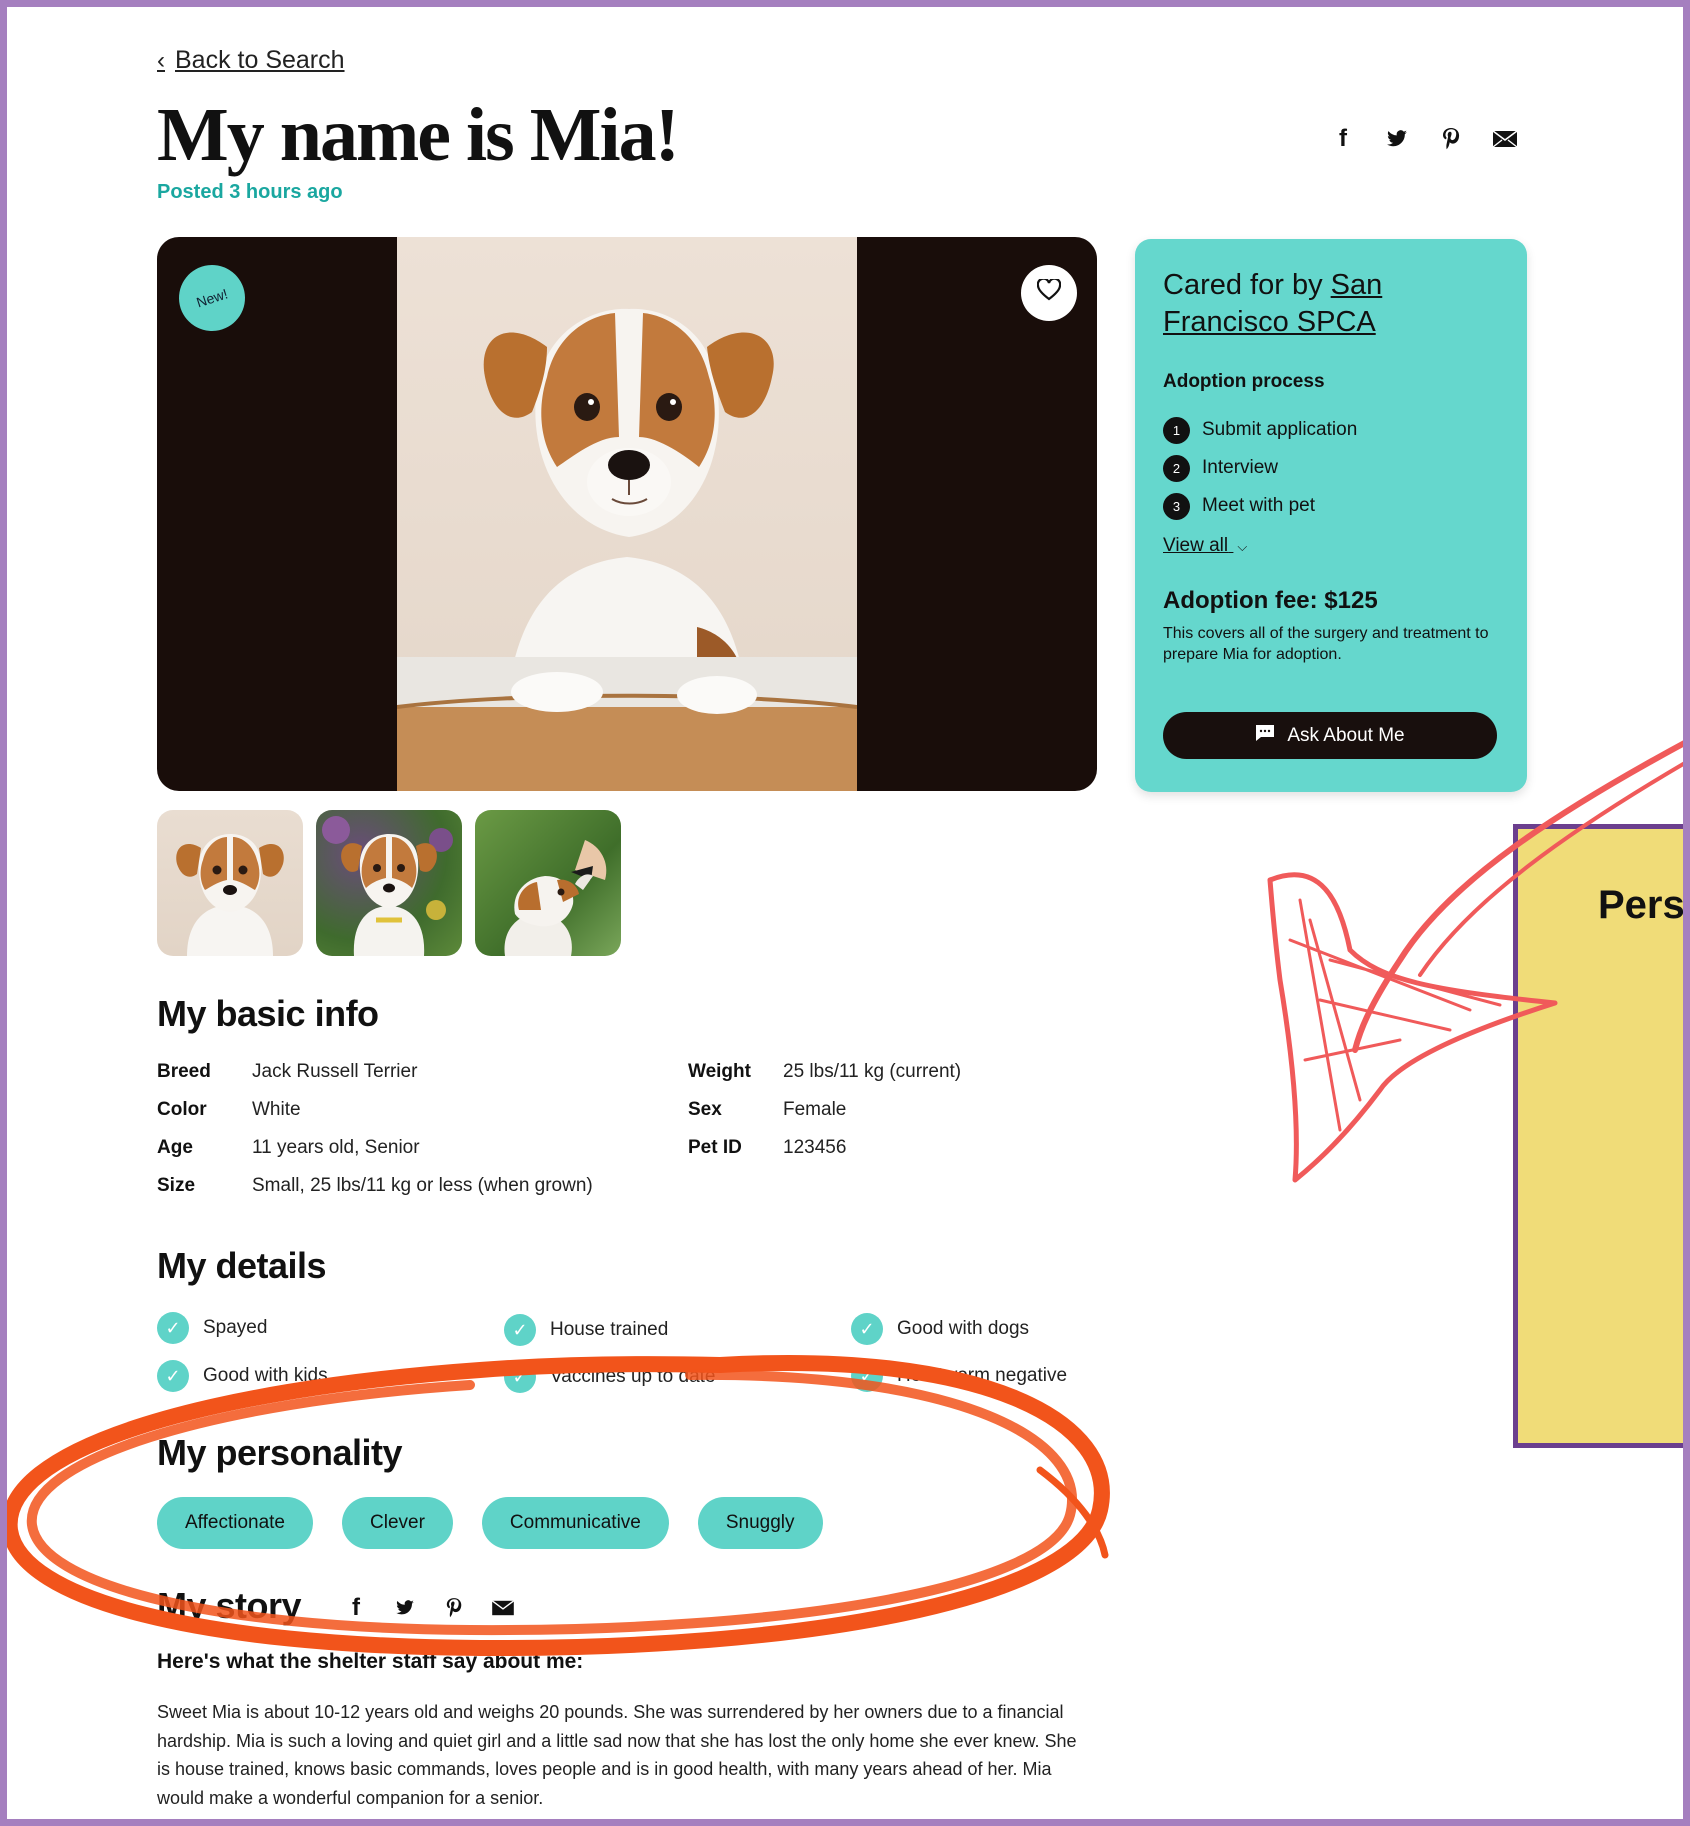 The image size is (1690, 1826). Describe the element at coordinates (422, 1185) in the screenshot. I see `info-value: Small, 25 lbs/11 kg or less (when grown)` at that location.